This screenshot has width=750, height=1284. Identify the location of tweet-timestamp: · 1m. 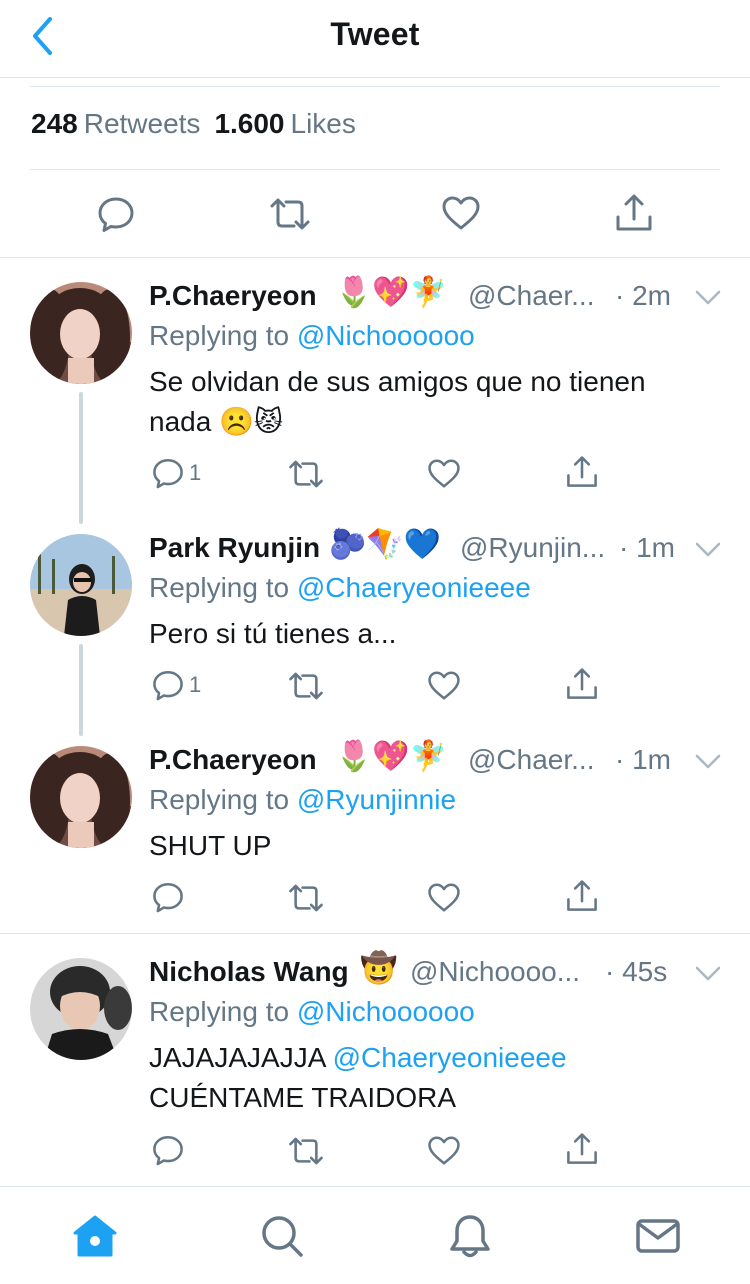
(643, 759).